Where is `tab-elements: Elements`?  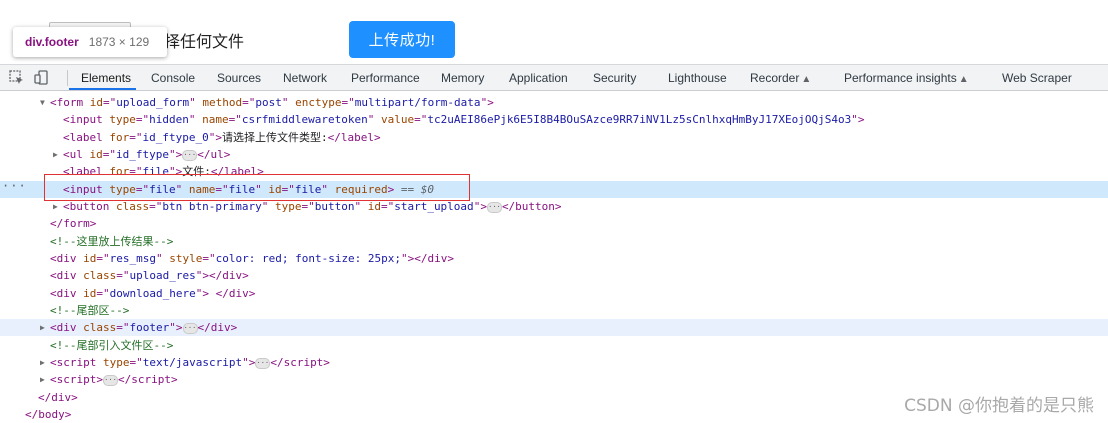
tab-elements: Elements is located at coordinates (106, 78).